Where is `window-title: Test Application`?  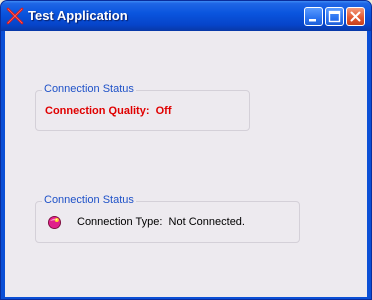
window-title: Test Application is located at coordinates (78, 15).